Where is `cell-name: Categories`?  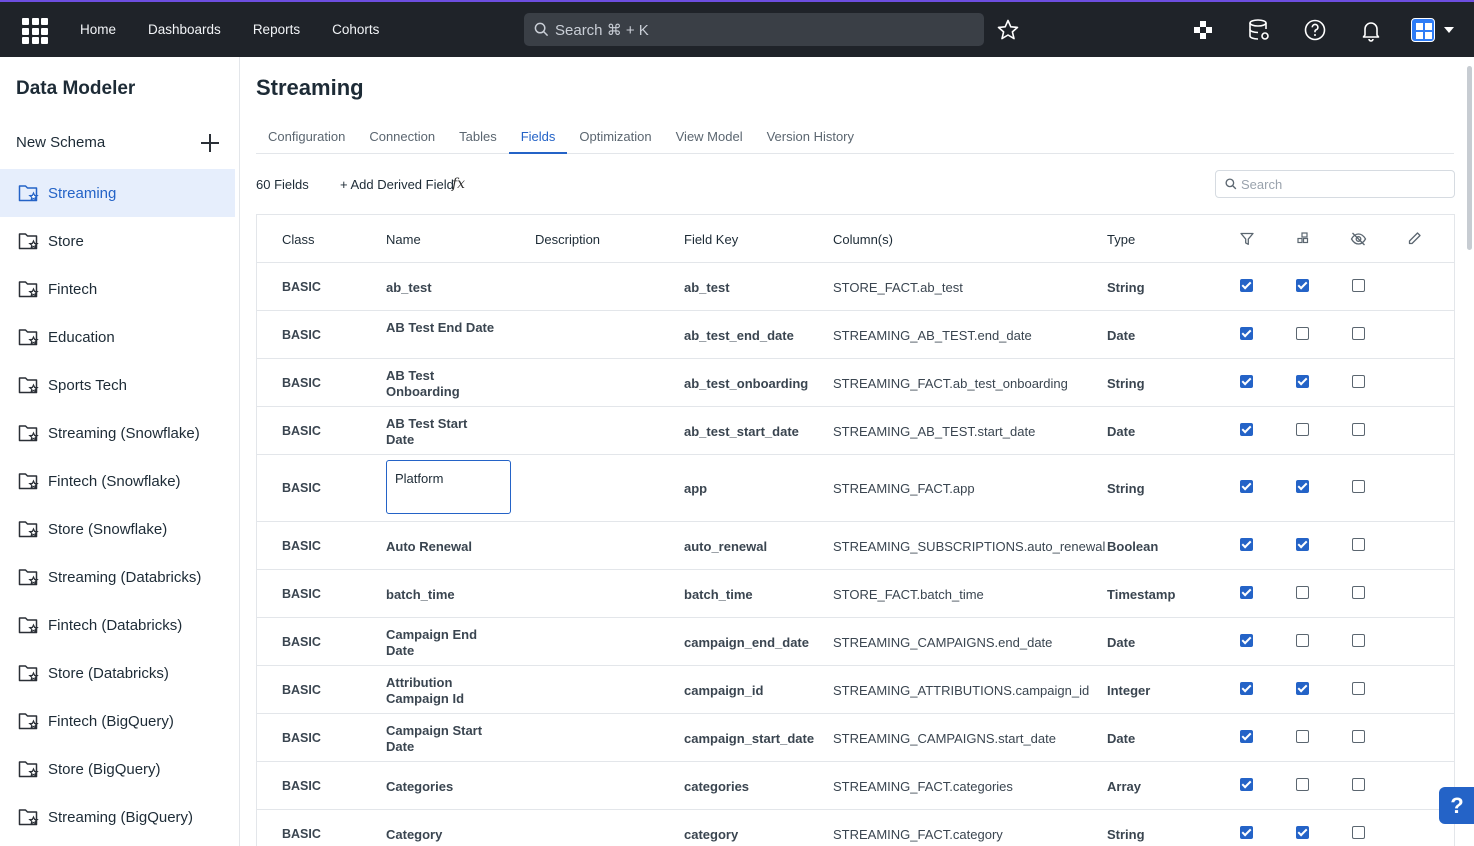 cell-name: Categories is located at coordinates (441, 786).